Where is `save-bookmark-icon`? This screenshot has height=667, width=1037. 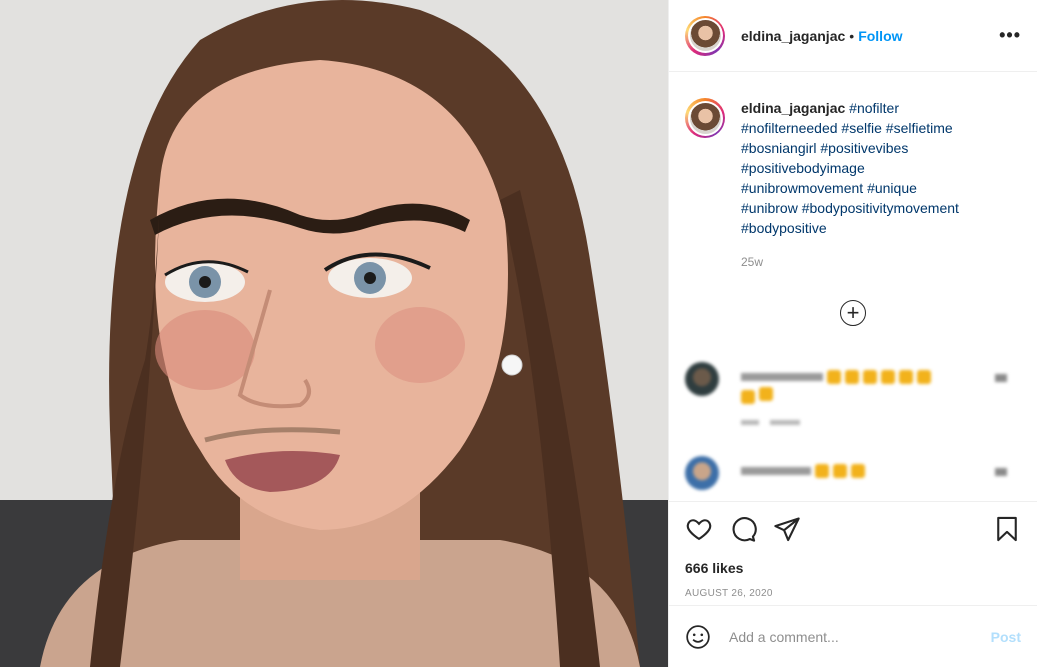 save-bookmark-icon is located at coordinates (1007, 529).